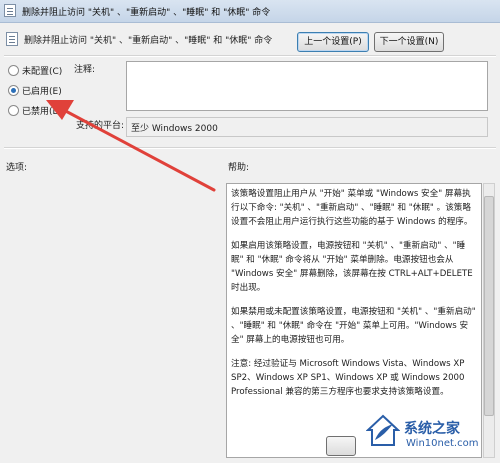 Image resolution: width=500 pixels, height=463 pixels. I want to click on watermark-brand: 系统之家, so click(432, 429).